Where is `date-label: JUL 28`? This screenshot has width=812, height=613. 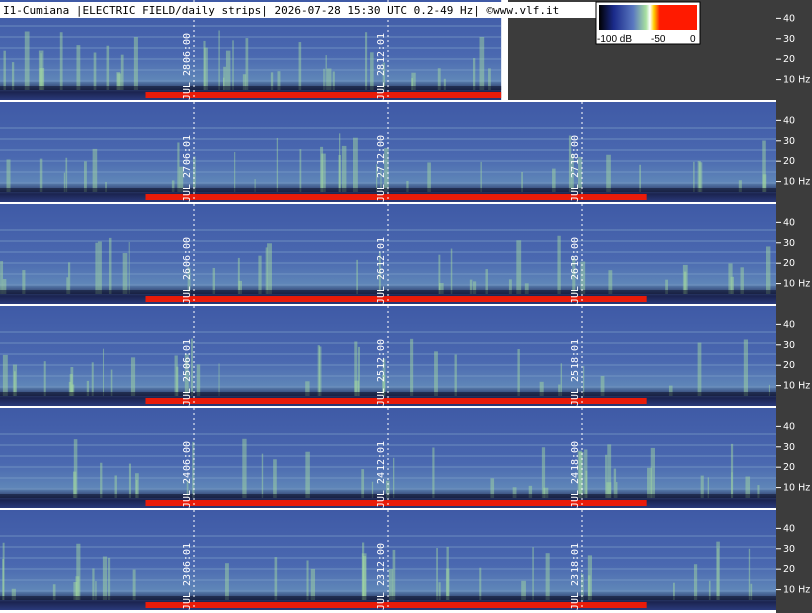 date-label: JUL 28 is located at coordinates (381, 82).